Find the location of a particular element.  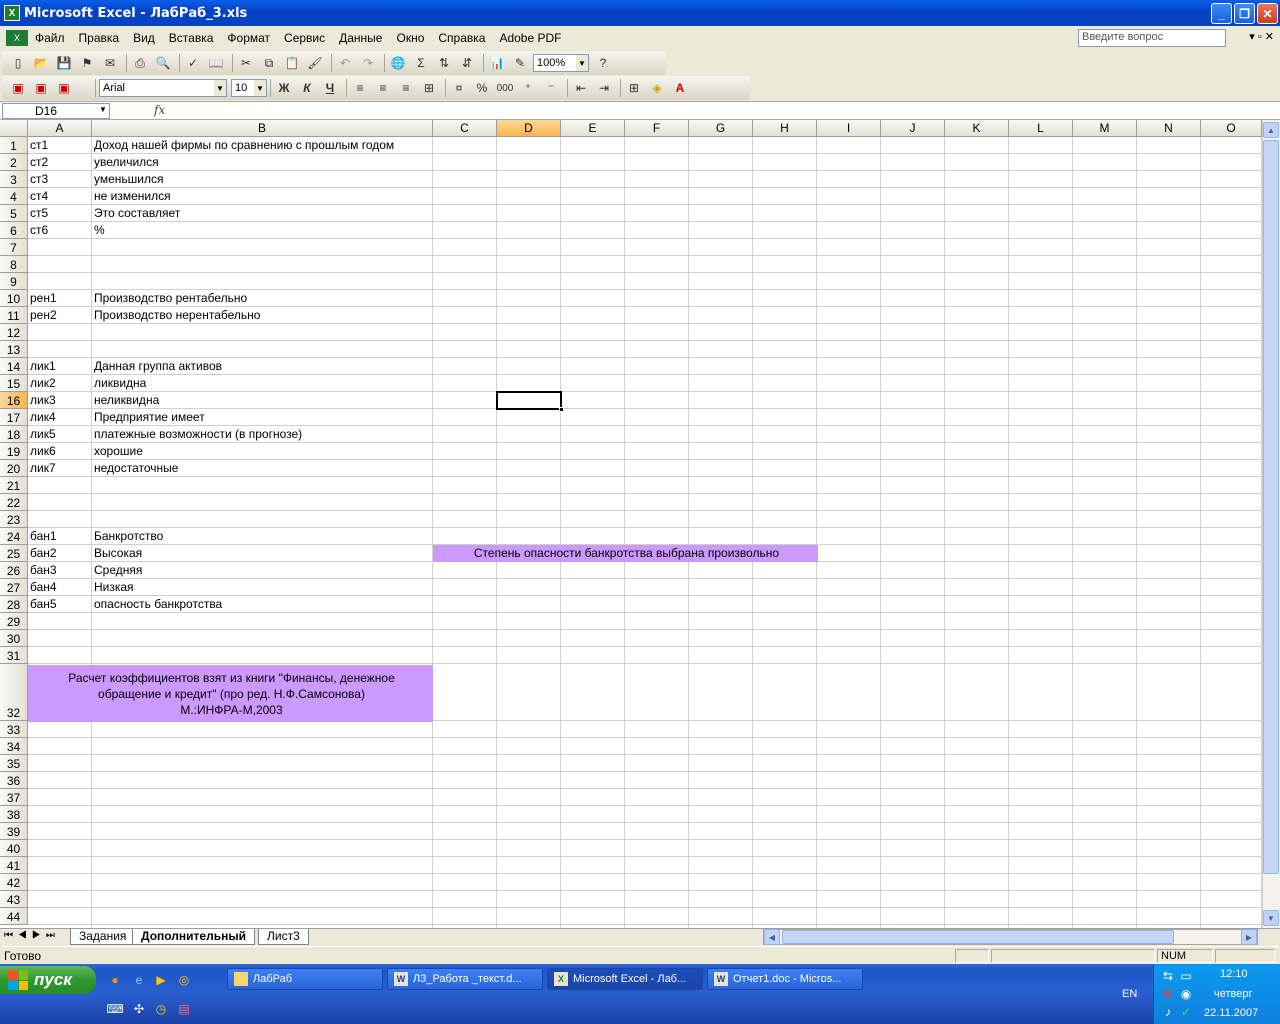

merge-center-icon: ⊞ is located at coordinates (429, 88).